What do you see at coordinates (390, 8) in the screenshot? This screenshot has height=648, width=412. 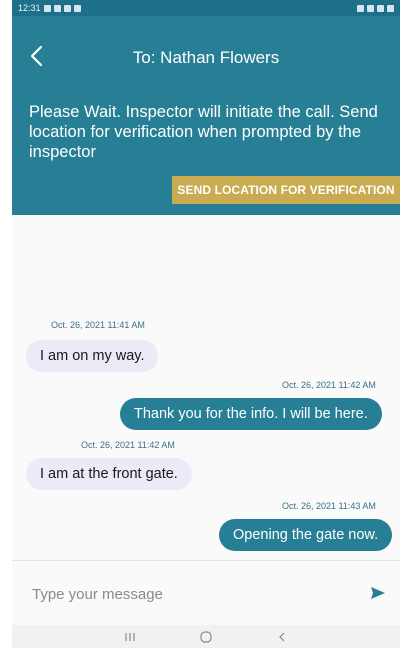 I see `battery-icon` at bounding box center [390, 8].